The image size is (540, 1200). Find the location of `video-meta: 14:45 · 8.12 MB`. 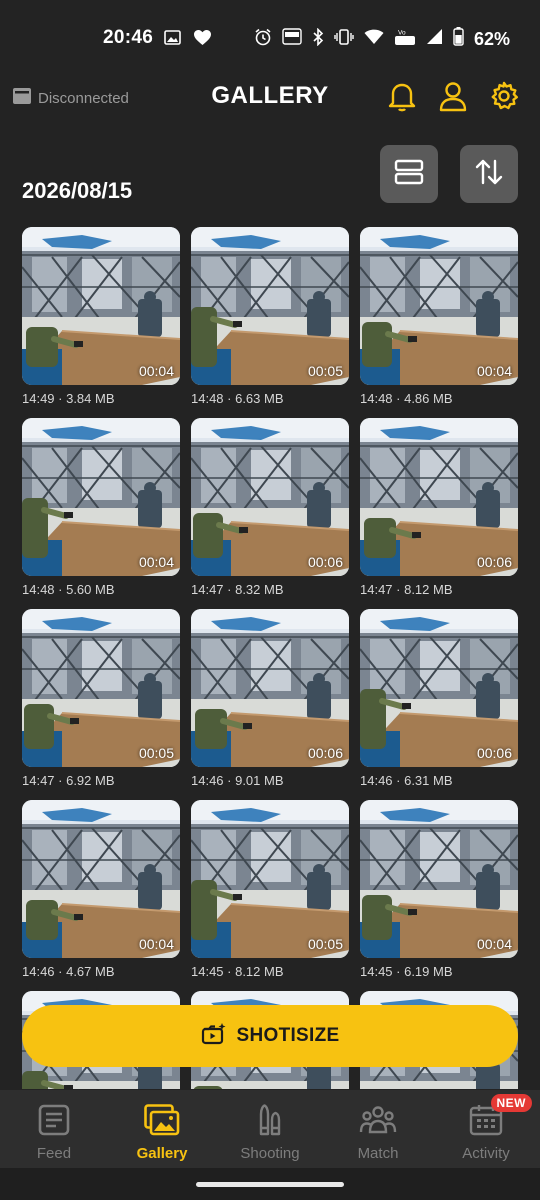

video-meta: 14:45 · 8.12 MB is located at coordinates (237, 971).